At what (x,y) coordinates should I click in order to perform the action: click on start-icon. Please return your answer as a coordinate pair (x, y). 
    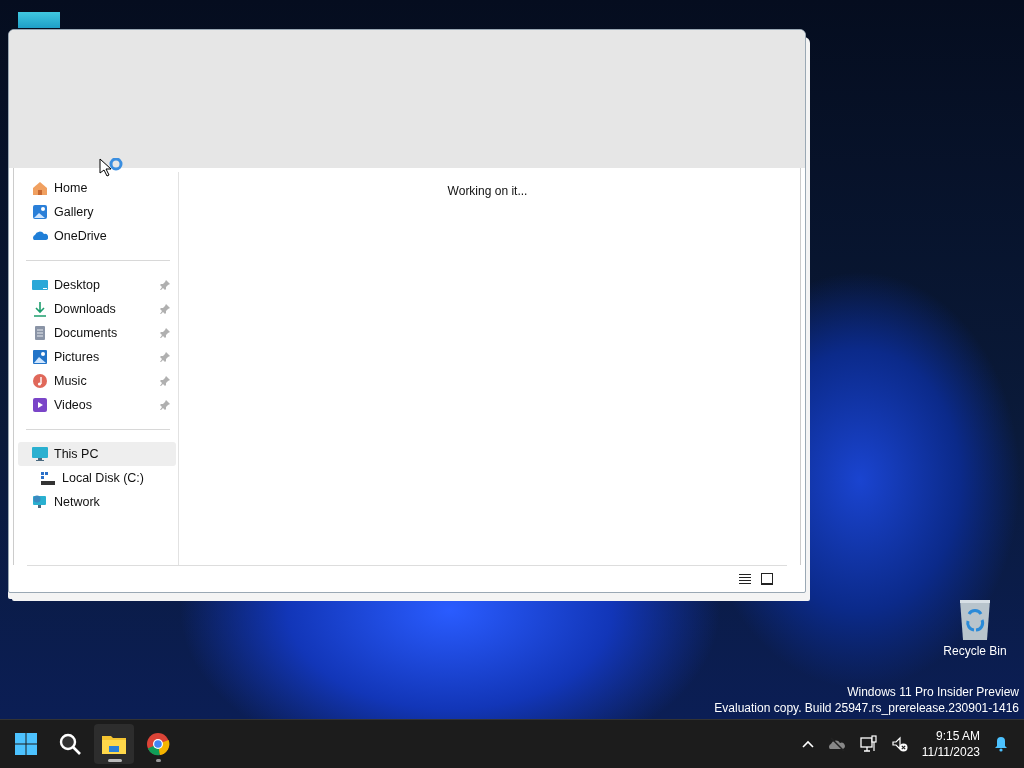
    Looking at the image, I should click on (26, 744).